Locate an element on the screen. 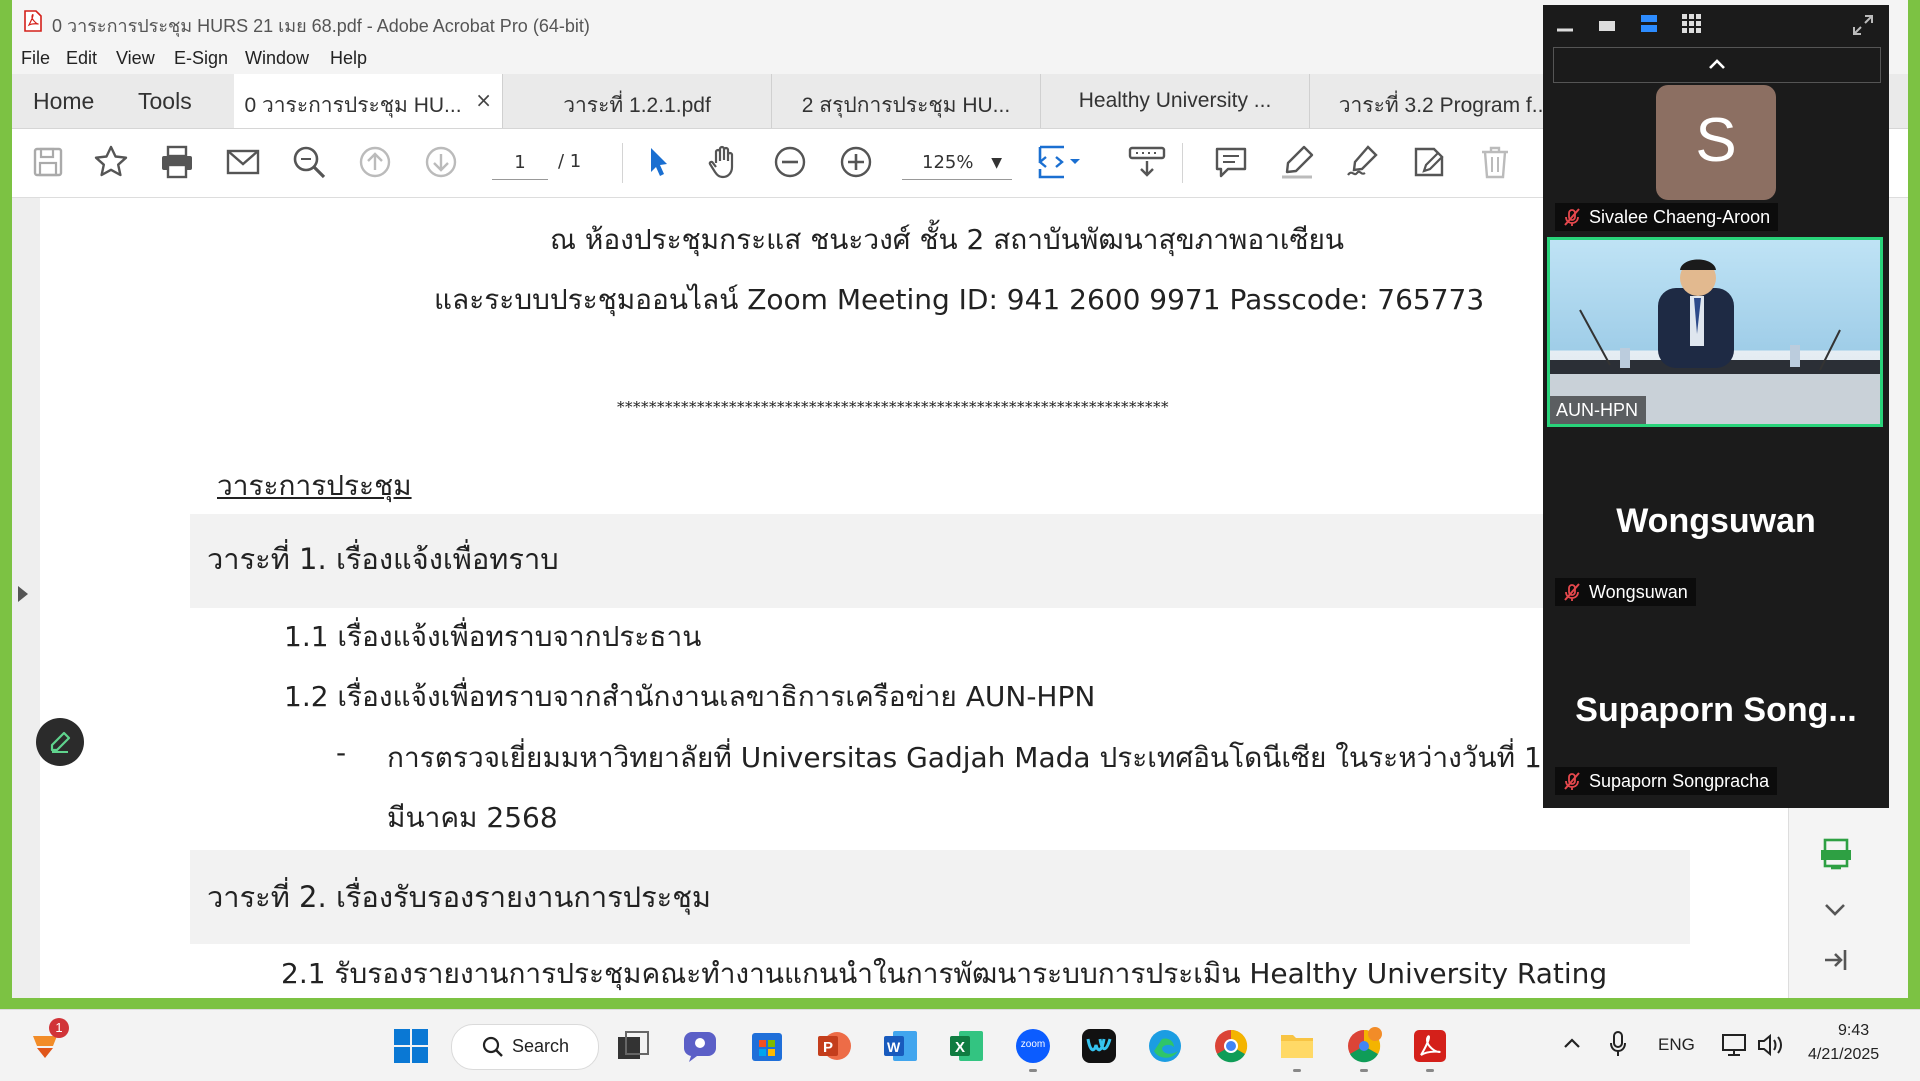 This screenshot has height=1081, width=1920. email-icon is located at coordinates (243, 162).